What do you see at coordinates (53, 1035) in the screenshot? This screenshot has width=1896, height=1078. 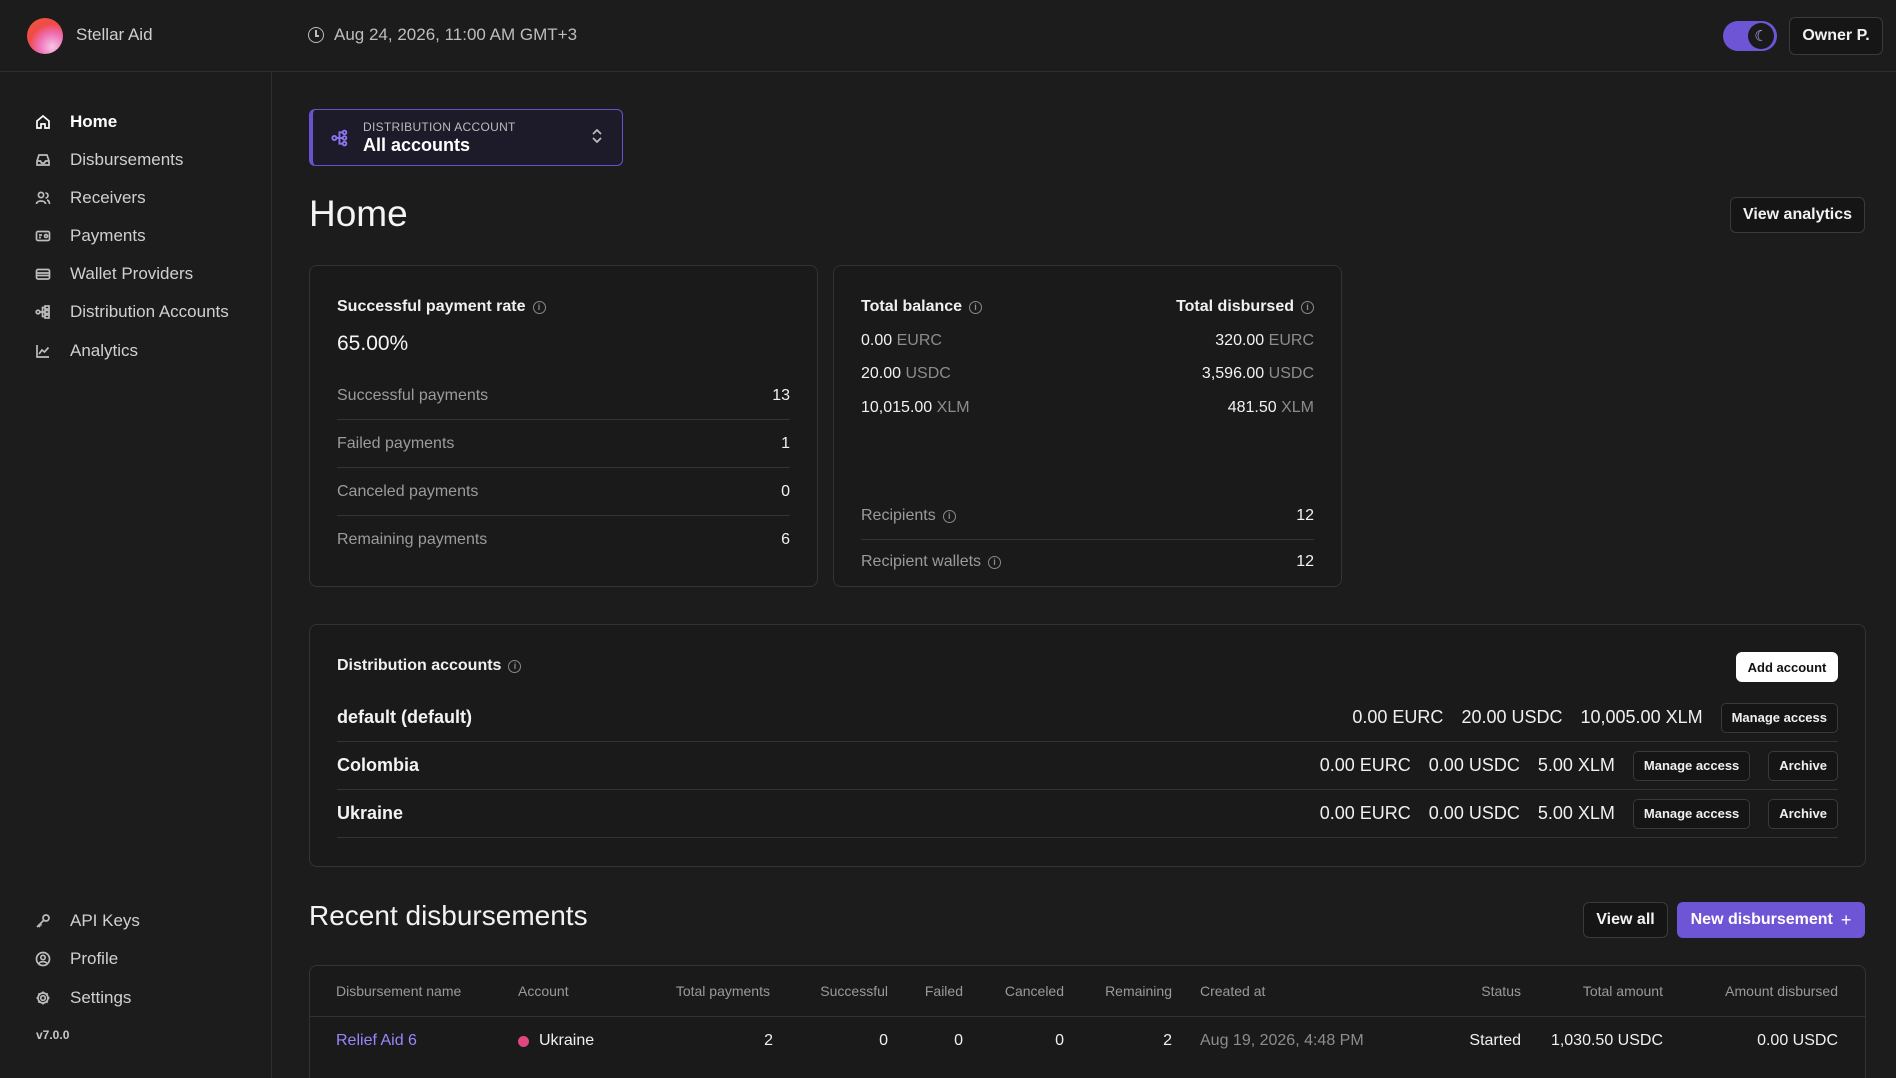 I see `app-version: v7.0.0` at bounding box center [53, 1035].